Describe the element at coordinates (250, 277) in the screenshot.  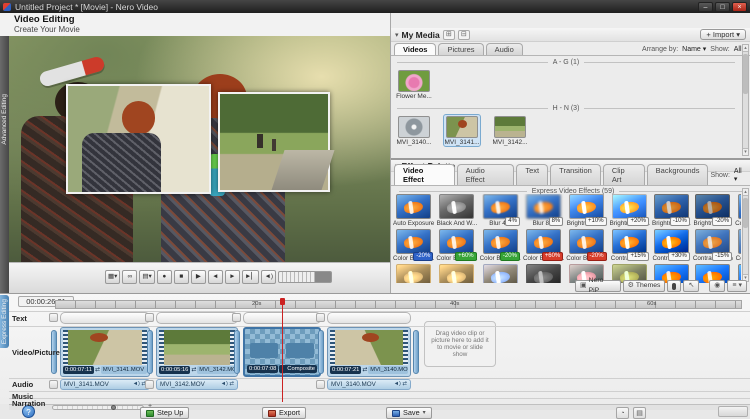
I see `jump-end-button: ►▏` at that location.